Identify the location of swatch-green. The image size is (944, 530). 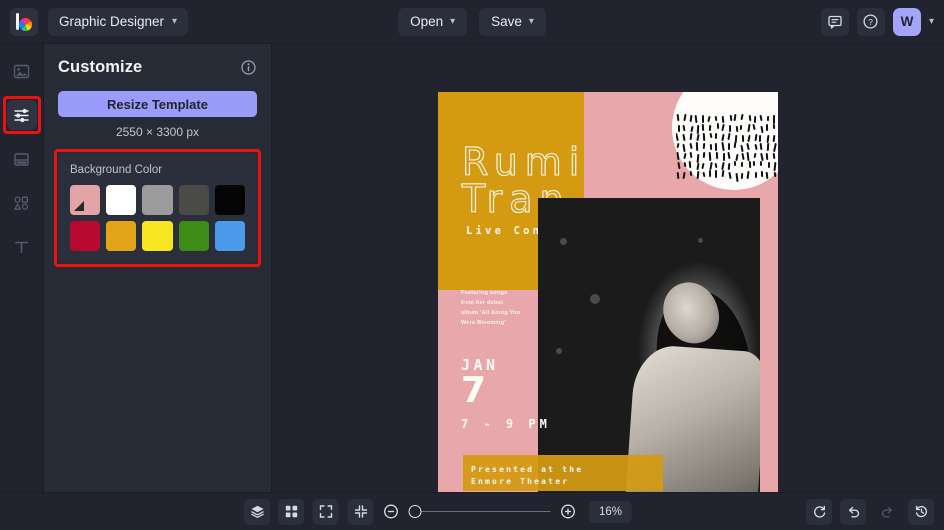
(193, 236).